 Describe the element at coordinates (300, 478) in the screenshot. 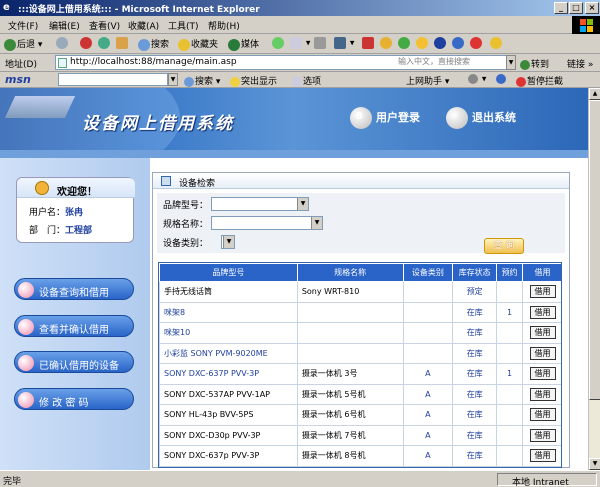

I see `status-bar: 完毕 本地 Intranet` at that location.